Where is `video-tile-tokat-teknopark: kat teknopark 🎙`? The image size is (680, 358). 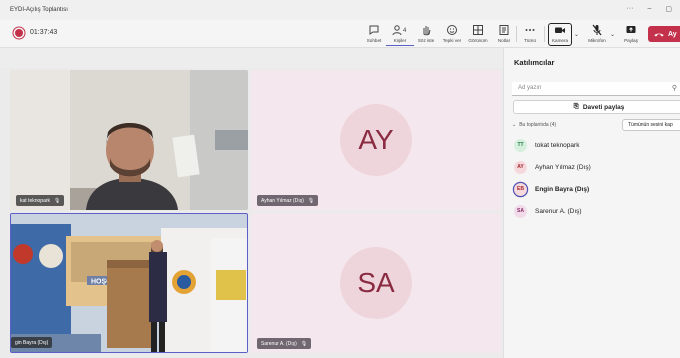 video-tile-tokat-teknopark: kat teknopark 🎙 is located at coordinates (129, 140).